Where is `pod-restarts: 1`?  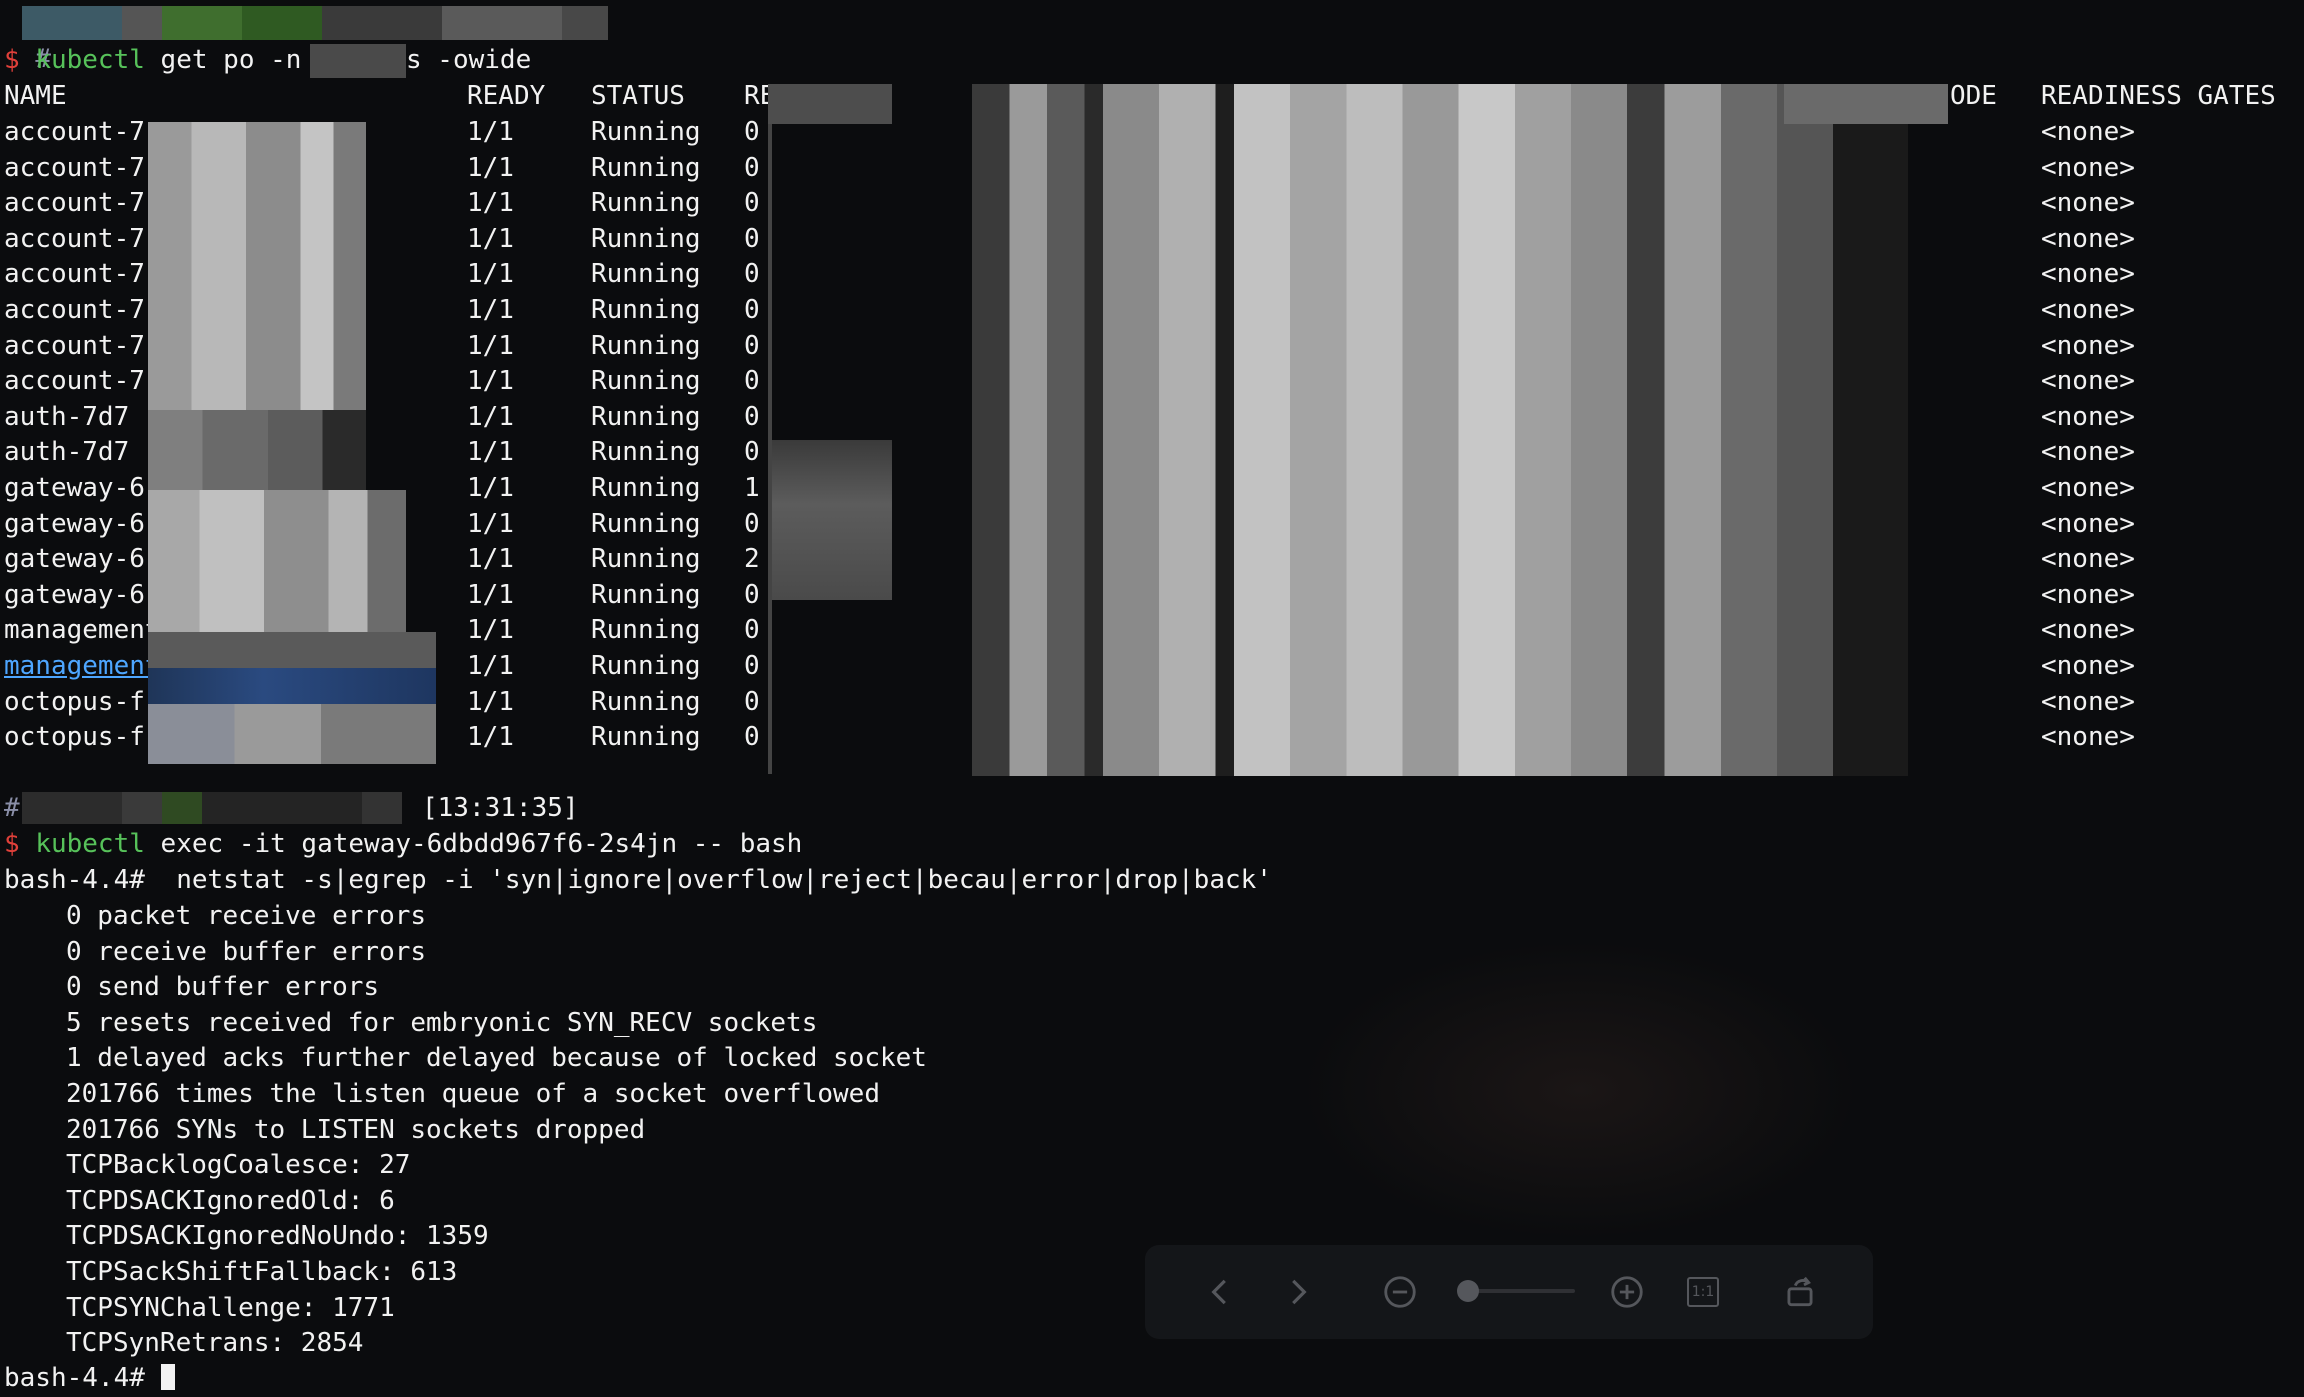
pod-restarts: 1 is located at coordinates (752, 488).